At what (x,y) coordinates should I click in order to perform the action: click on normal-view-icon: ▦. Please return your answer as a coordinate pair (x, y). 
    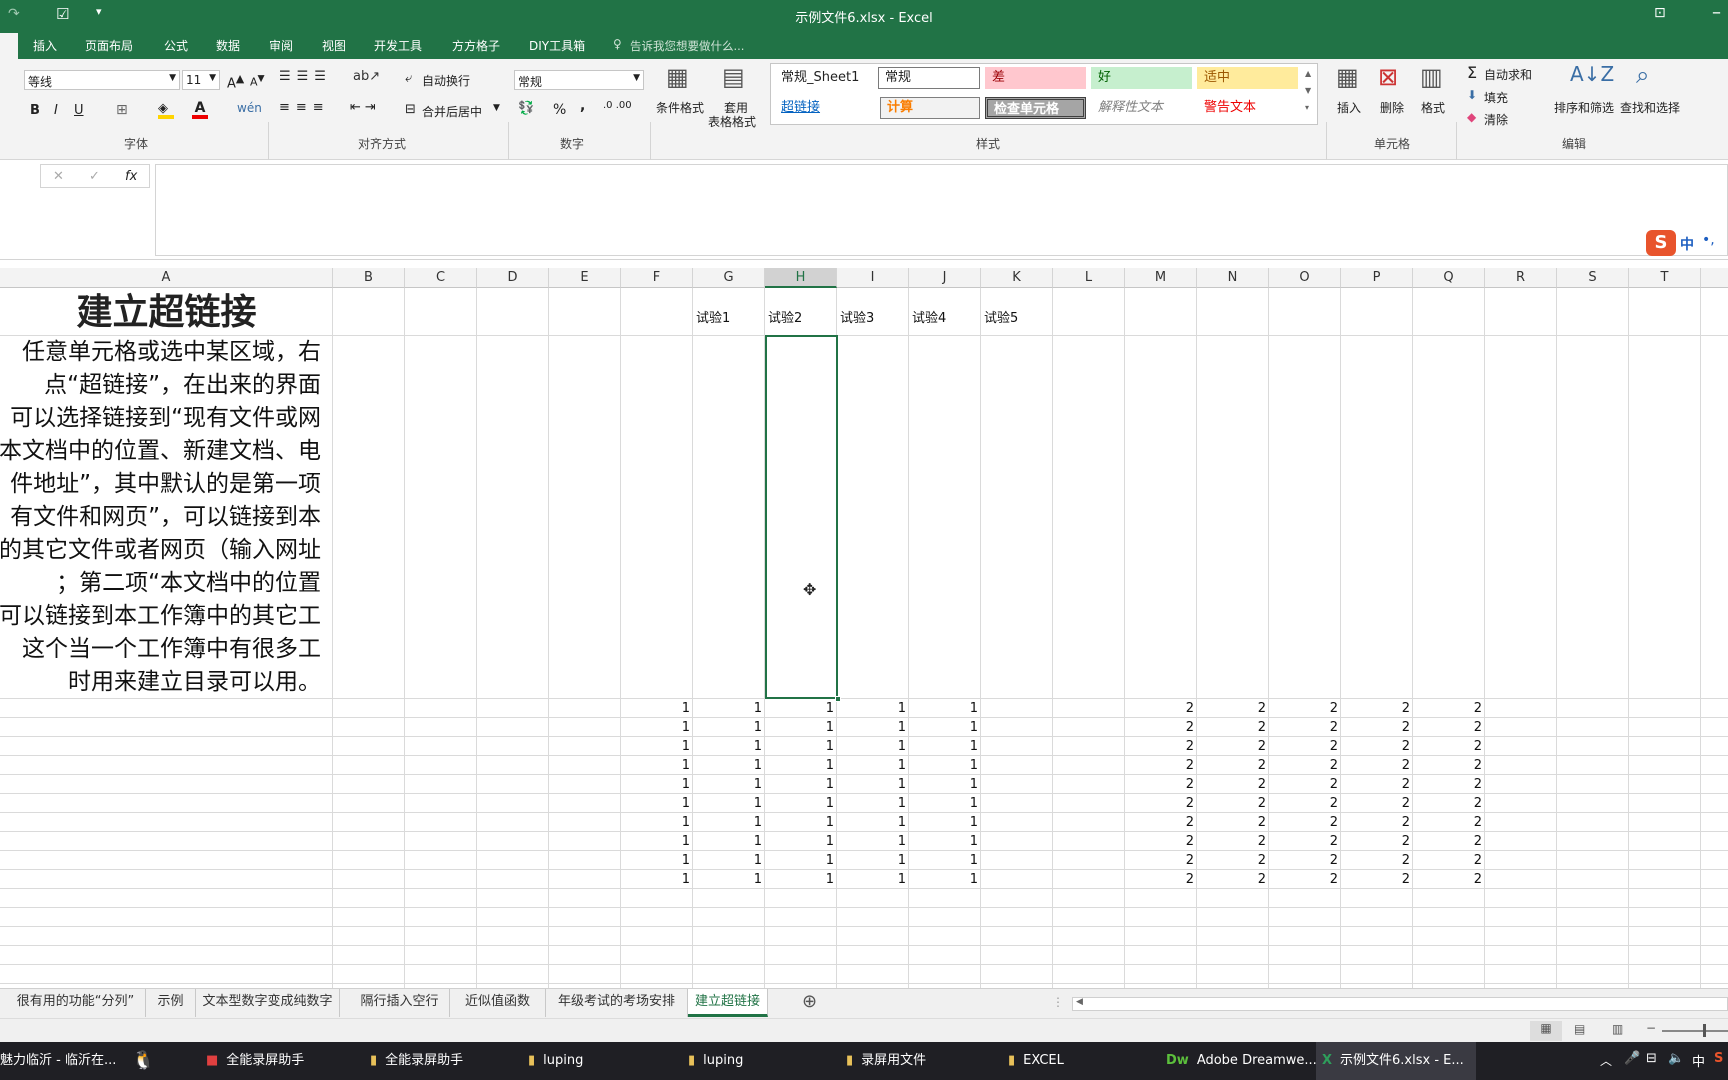
    Looking at the image, I should click on (1546, 1031).